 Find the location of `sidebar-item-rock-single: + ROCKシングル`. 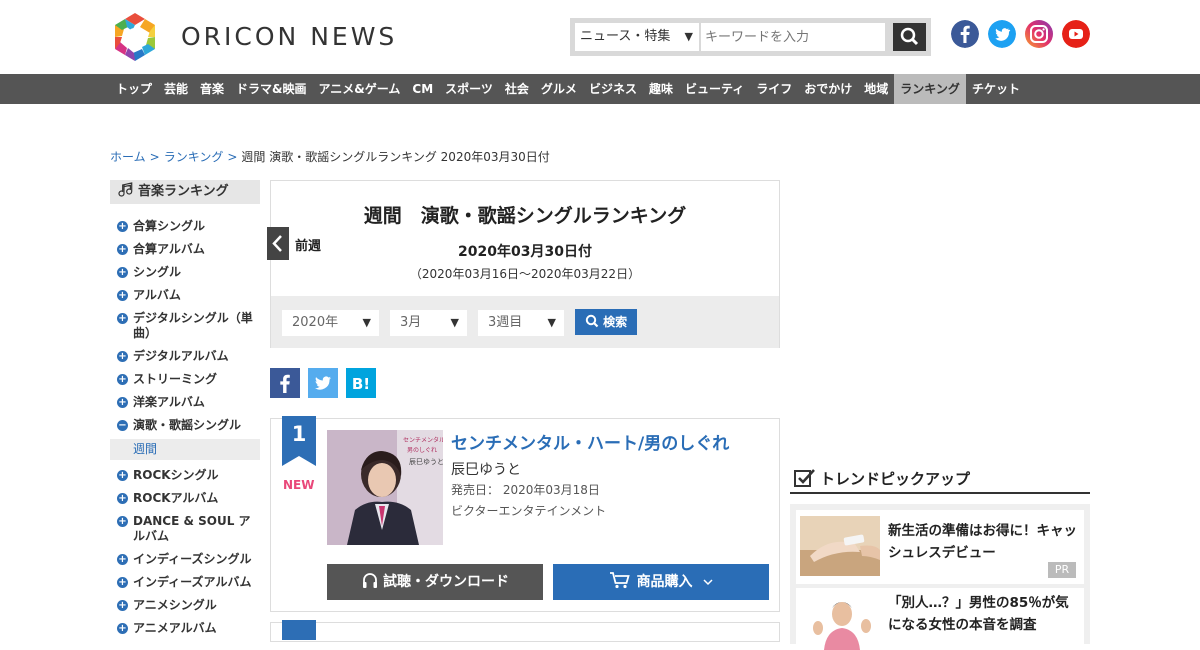

sidebar-item-rock-single: + ROCKシングル is located at coordinates (185, 475).